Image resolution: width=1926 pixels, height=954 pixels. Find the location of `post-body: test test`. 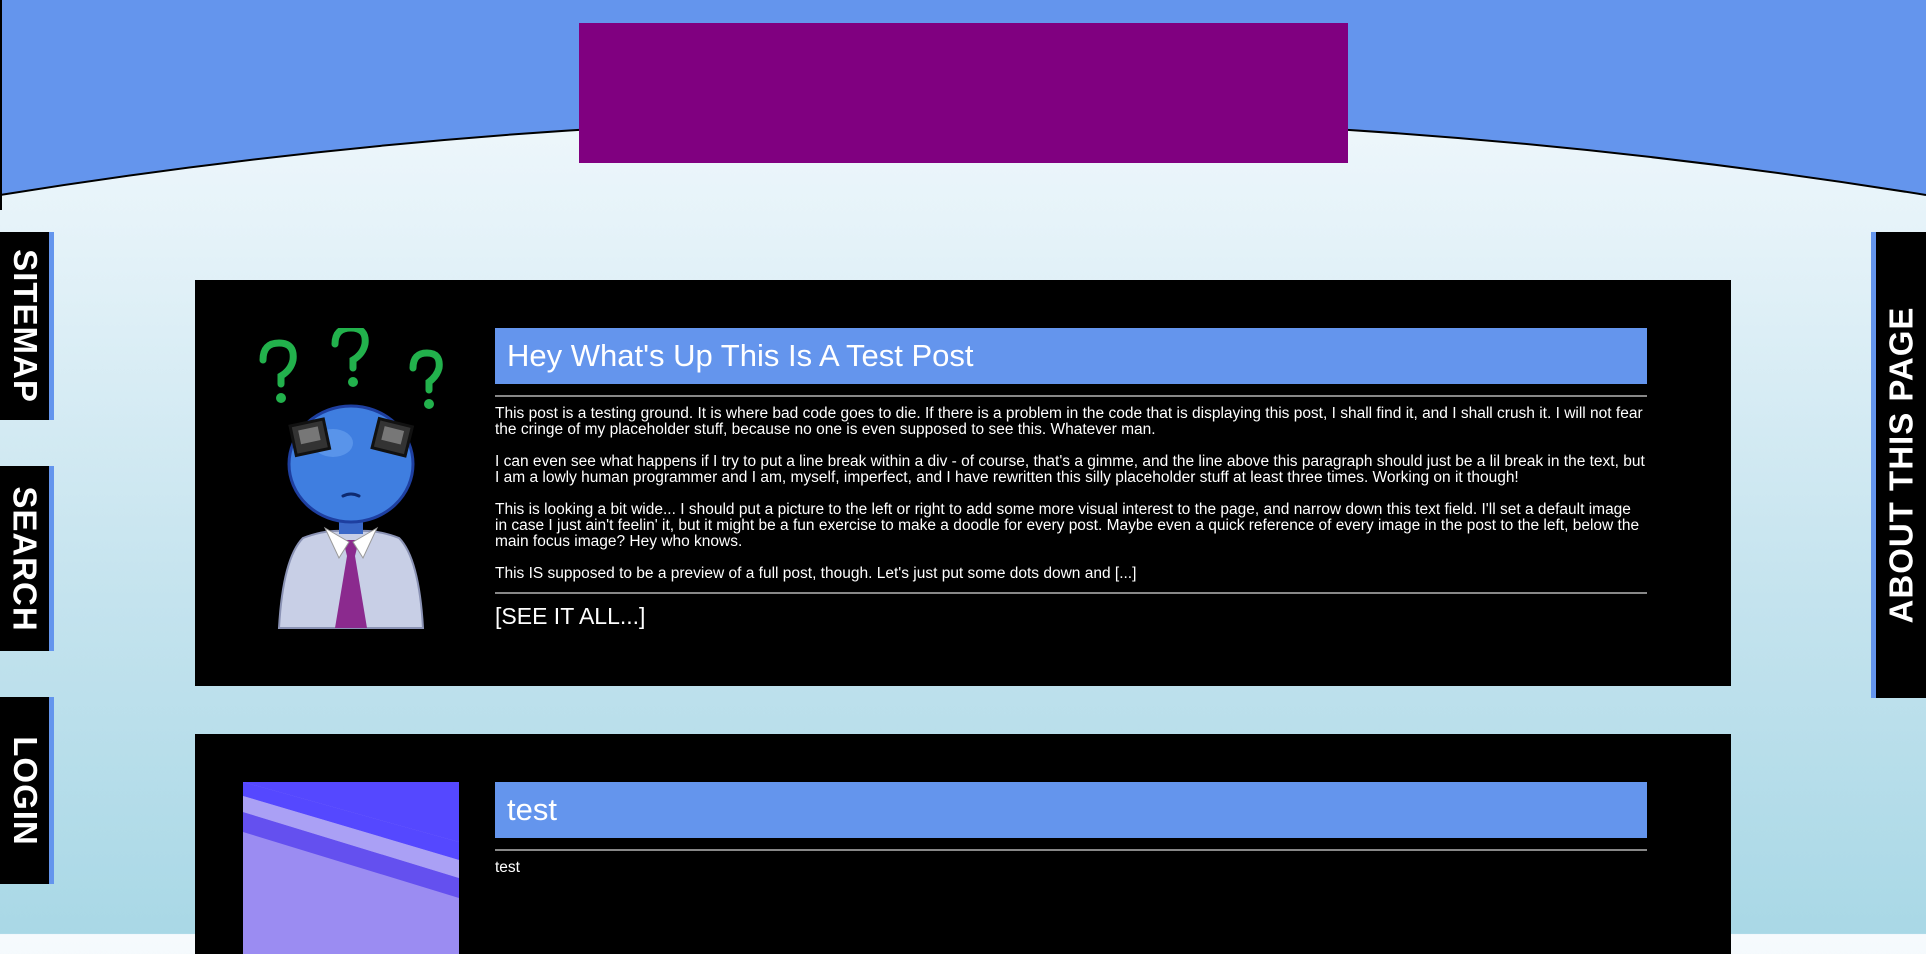

post-body: test test is located at coordinates (1071, 834).